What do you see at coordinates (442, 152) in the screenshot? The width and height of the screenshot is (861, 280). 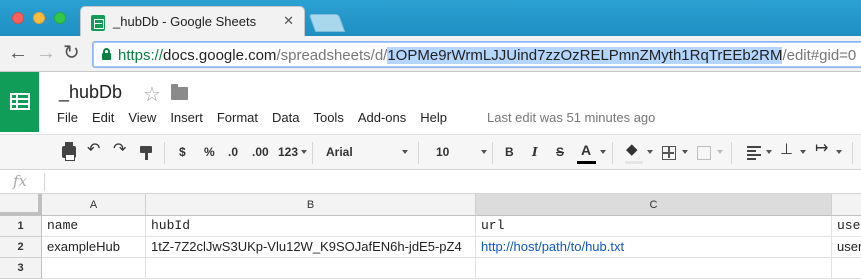 I see `font-size-select: 10` at bounding box center [442, 152].